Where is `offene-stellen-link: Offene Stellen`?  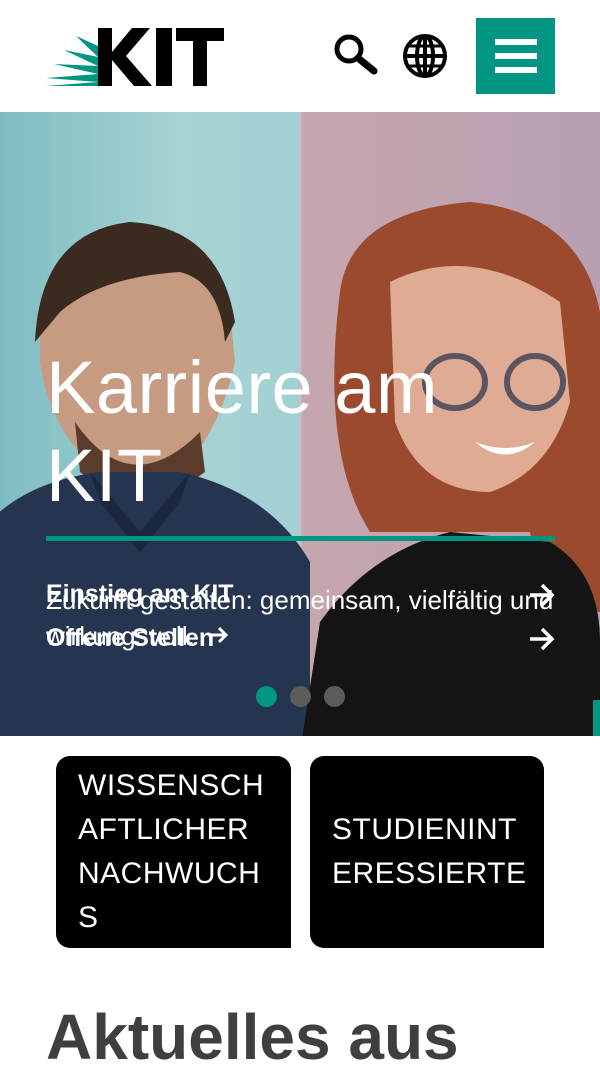
offene-stellen-link: Offene Stellen is located at coordinates (301, 638).